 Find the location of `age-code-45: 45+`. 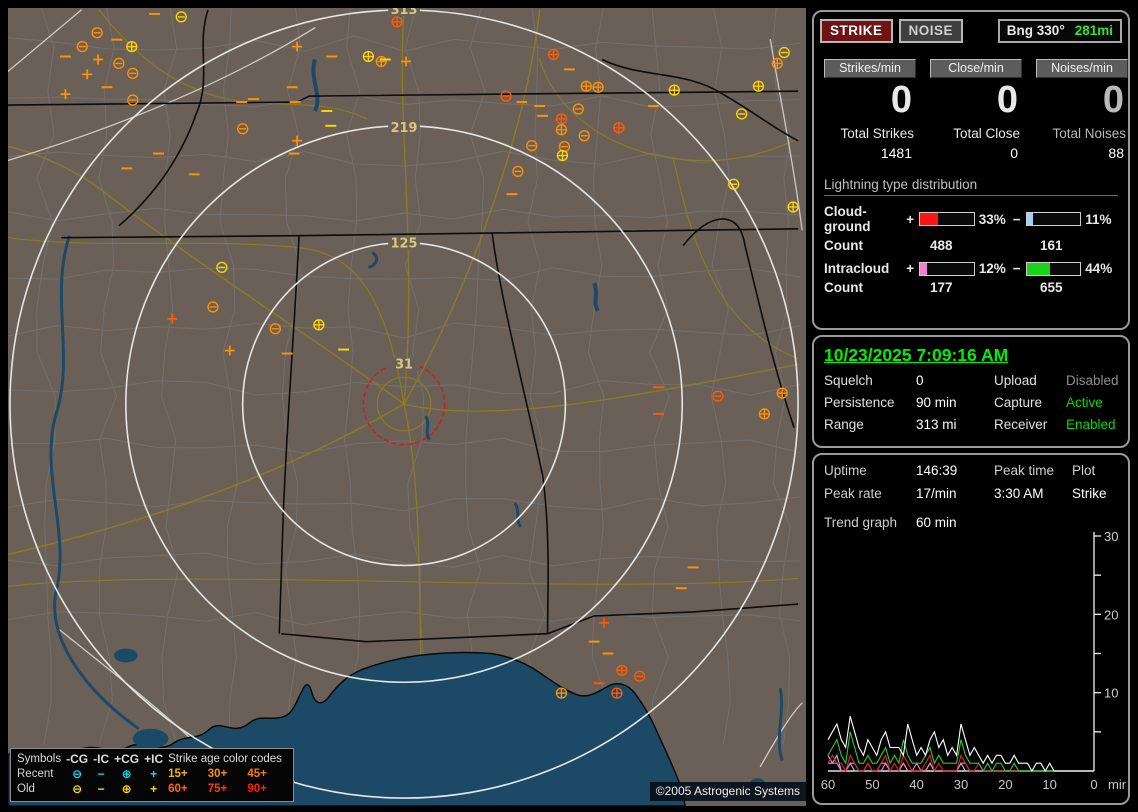

age-code-45: 45+ is located at coordinates (257, 774).